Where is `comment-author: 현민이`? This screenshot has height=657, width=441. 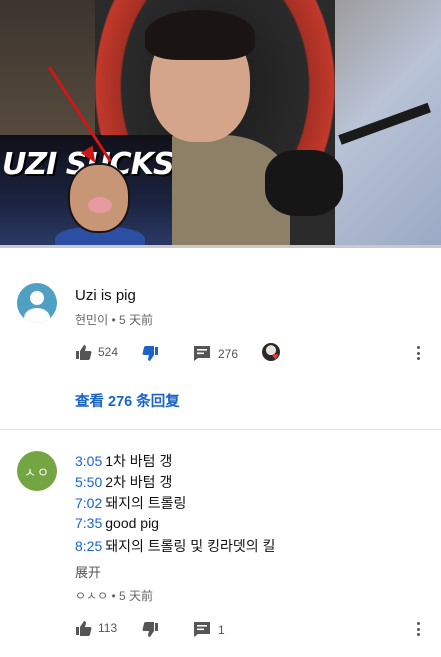
comment-author: 현민이 is located at coordinates (91, 320).